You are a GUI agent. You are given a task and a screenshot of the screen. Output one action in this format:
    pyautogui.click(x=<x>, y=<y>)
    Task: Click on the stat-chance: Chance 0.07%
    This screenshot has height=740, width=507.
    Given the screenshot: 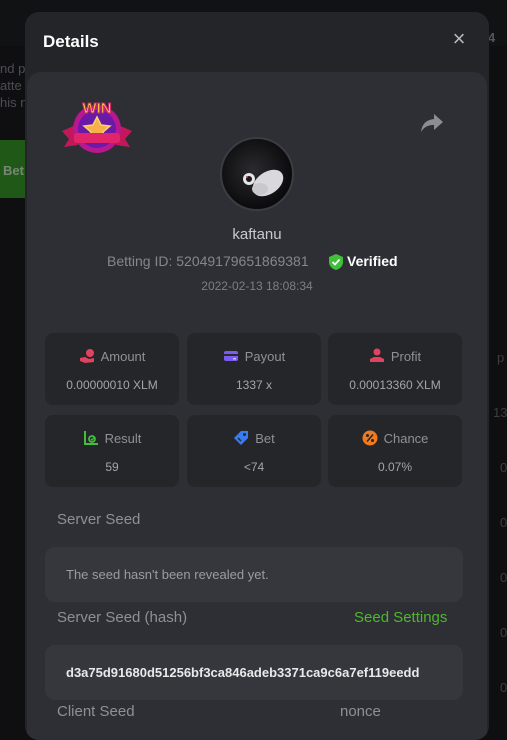 What is the action you would take?
    pyautogui.click(x=395, y=451)
    